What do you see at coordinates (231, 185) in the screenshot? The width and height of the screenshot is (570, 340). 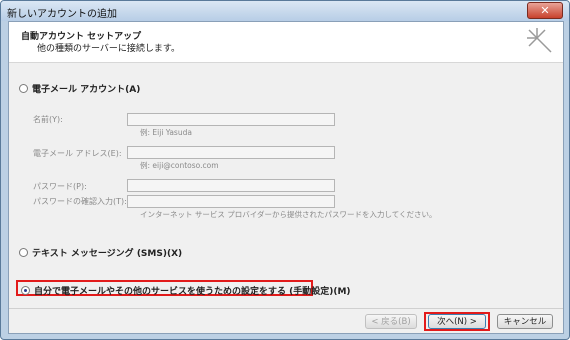 I see `password-input` at bounding box center [231, 185].